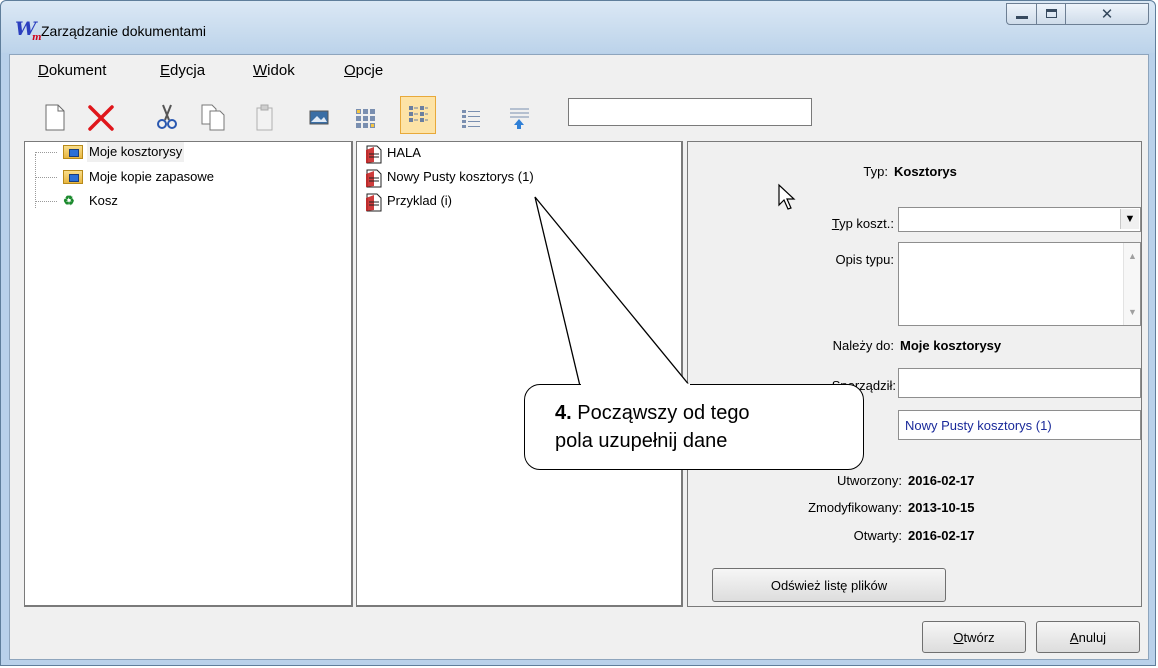 The height and width of the screenshot is (668, 1158). I want to click on mouse-cursor-icon, so click(787, 196).